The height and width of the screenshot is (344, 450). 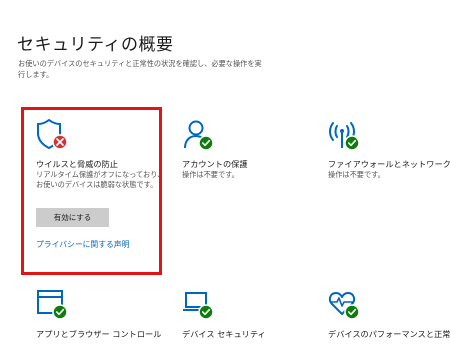 I want to click on antenna-icon, so click(x=345, y=135).